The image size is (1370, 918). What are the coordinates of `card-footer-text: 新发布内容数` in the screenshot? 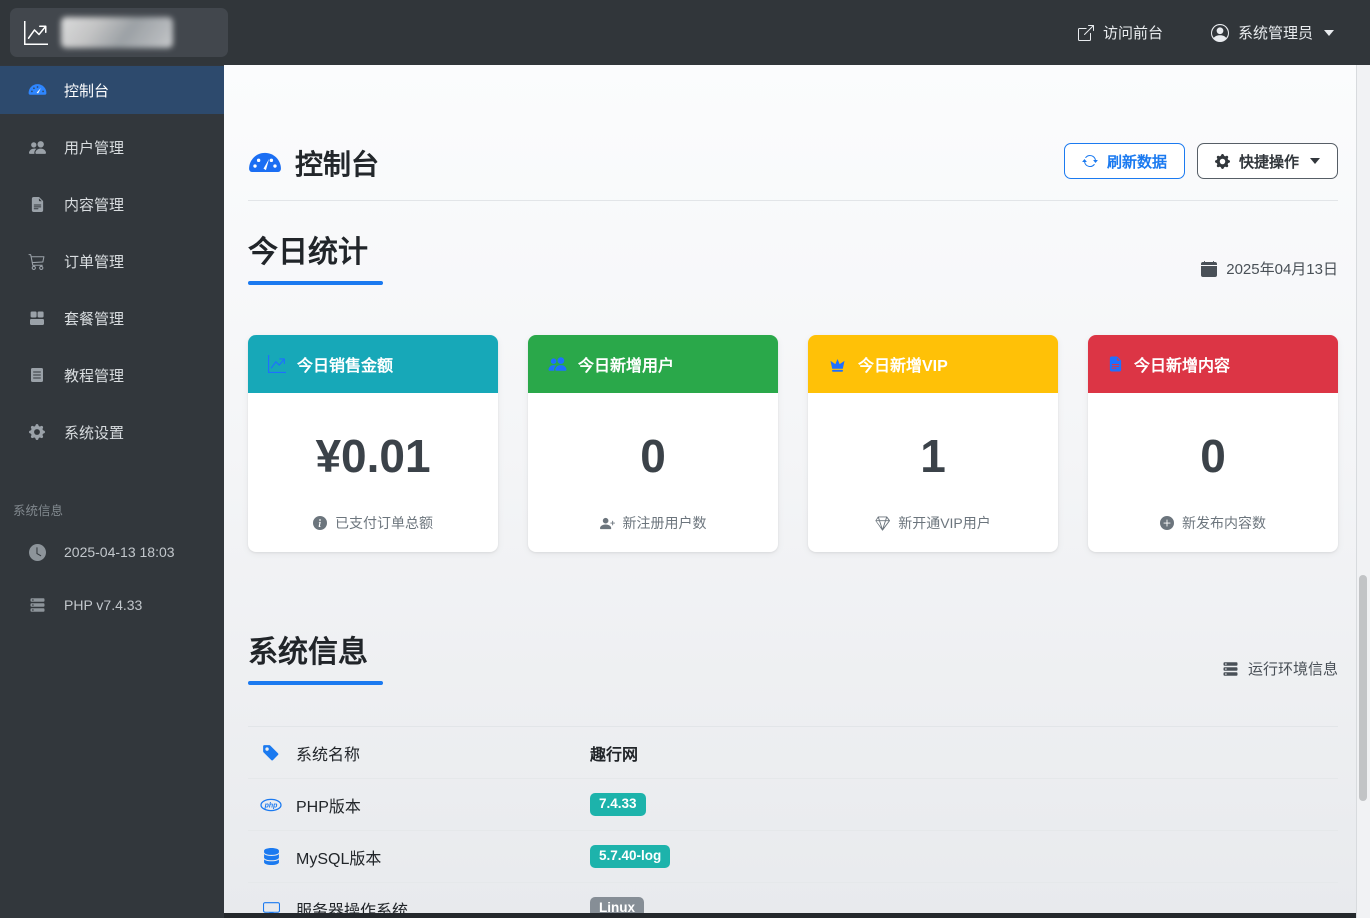 It's located at (1224, 523).